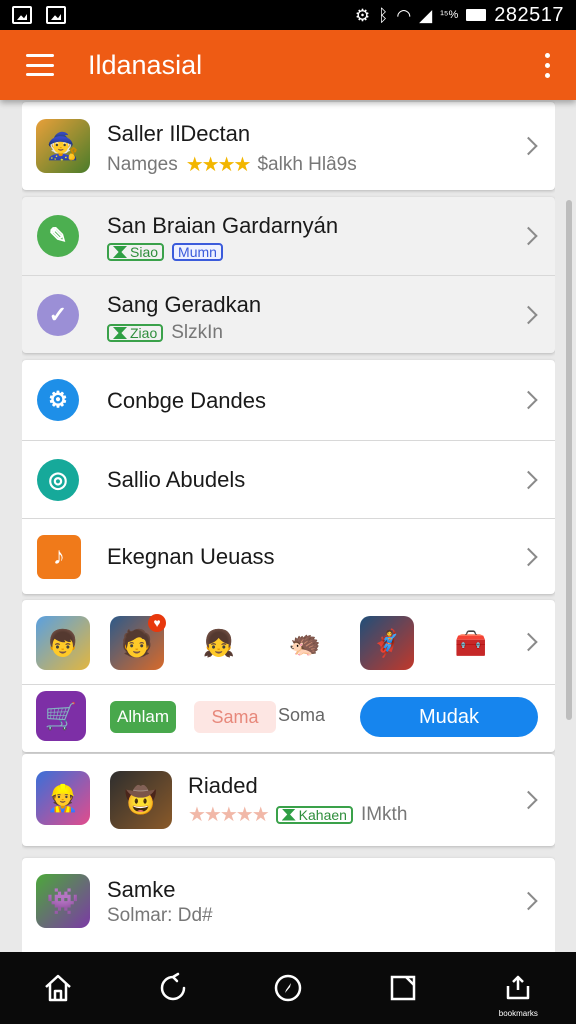  What do you see at coordinates (223, 785) in the screenshot?
I see `item-title: Riaded` at bounding box center [223, 785].